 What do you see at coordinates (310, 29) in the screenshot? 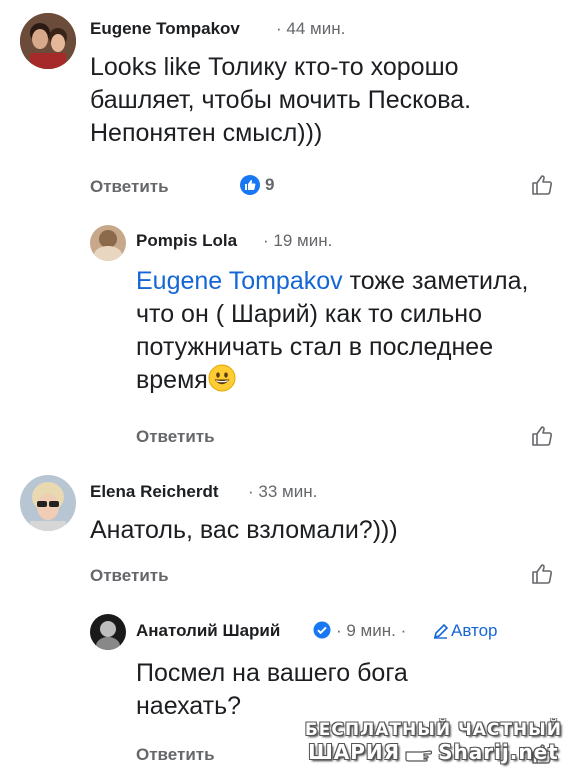
I see `comment-time: · 44 мин.` at bounding box center [310, 29].